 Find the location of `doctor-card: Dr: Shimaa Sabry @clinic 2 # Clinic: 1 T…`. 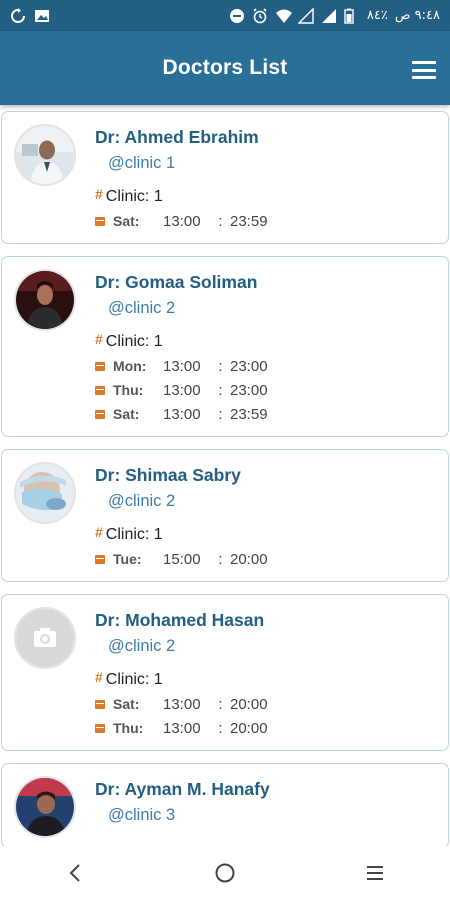

doctor-card: Dr: Shimaa Sabry @clinic 2 # Clinic: 1 T… is located at coordinates (225, 515).